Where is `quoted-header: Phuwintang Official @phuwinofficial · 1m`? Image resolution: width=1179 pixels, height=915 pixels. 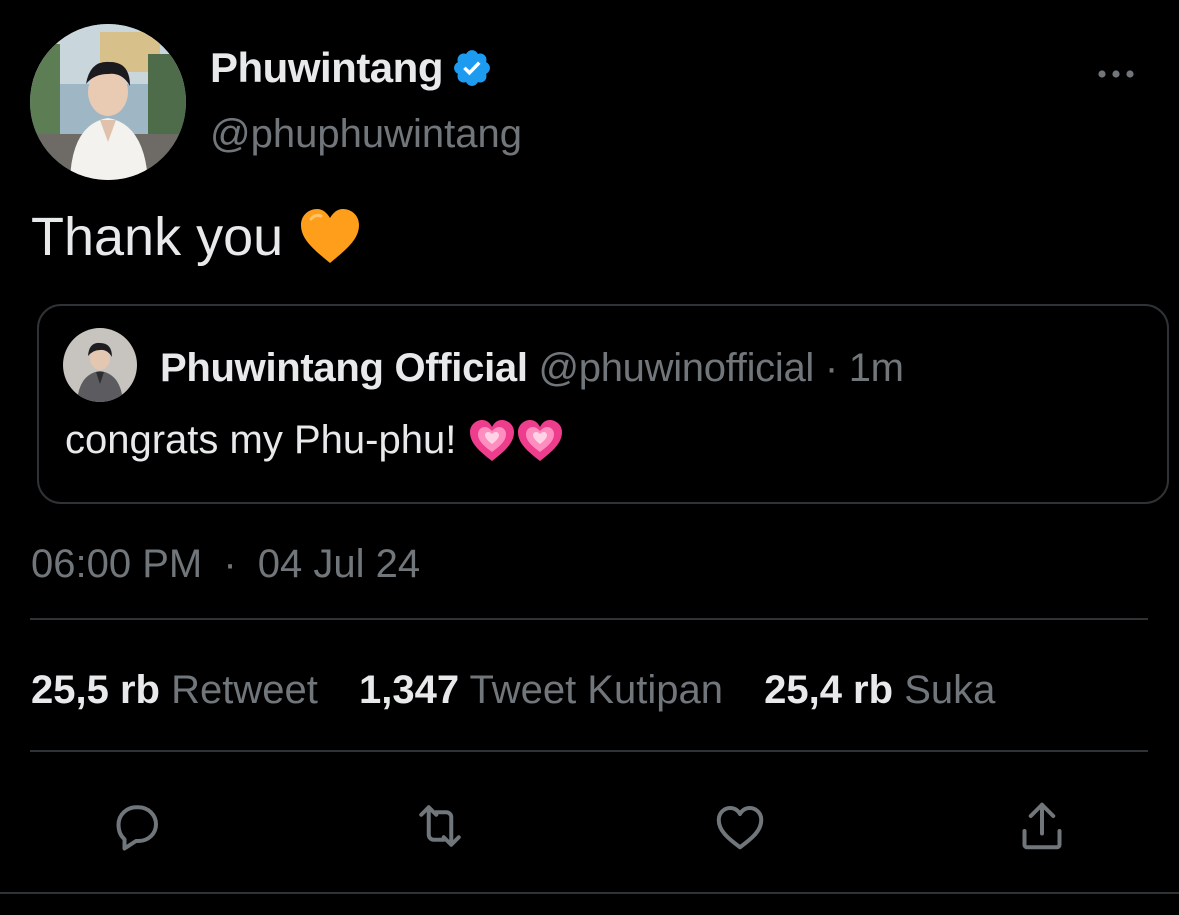 quoted-header: Phuwintang Official @phuwinofficial · 1m is located at coordinates (532, 368).